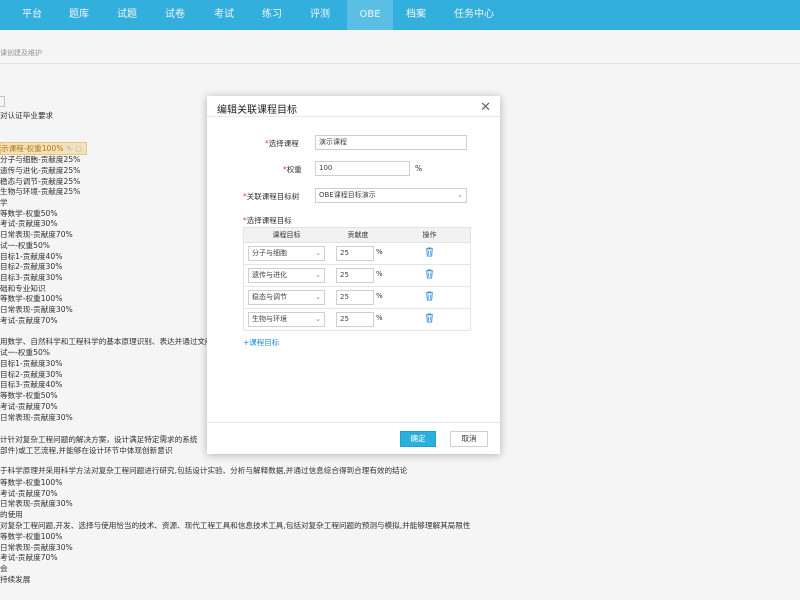  Describe the element at coordinates (469, 439) in the screenshot. I see `cancel-button: 取消` at that location.